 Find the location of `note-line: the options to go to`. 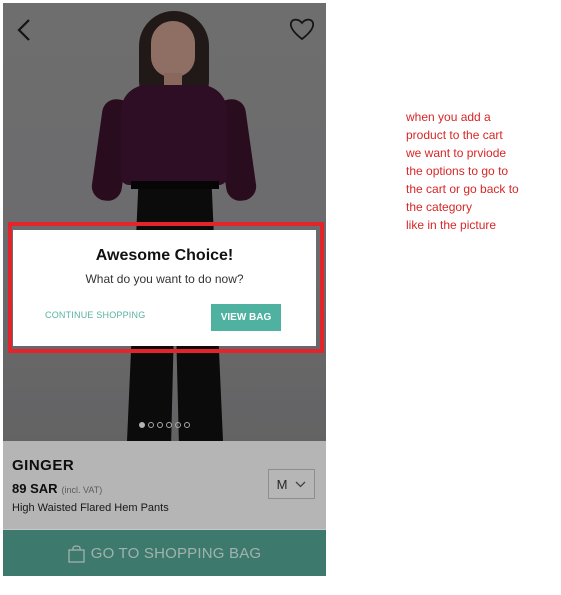

note-line: the options to go to is located at coordinates (457, 171).